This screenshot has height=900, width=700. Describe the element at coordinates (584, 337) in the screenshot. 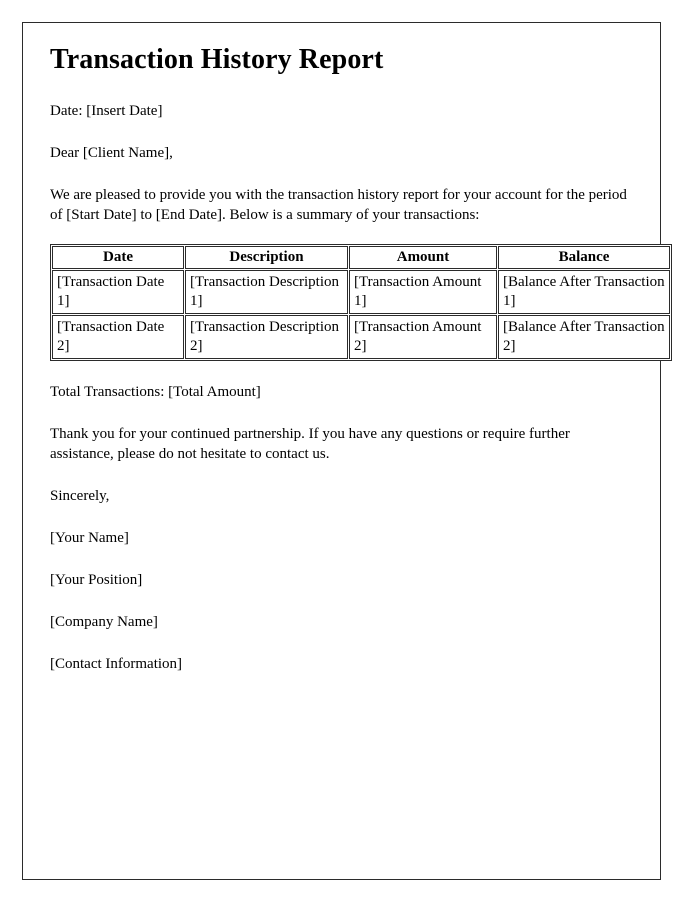

I see `cell-balance: [Balance After Transaction 2]` at that location.